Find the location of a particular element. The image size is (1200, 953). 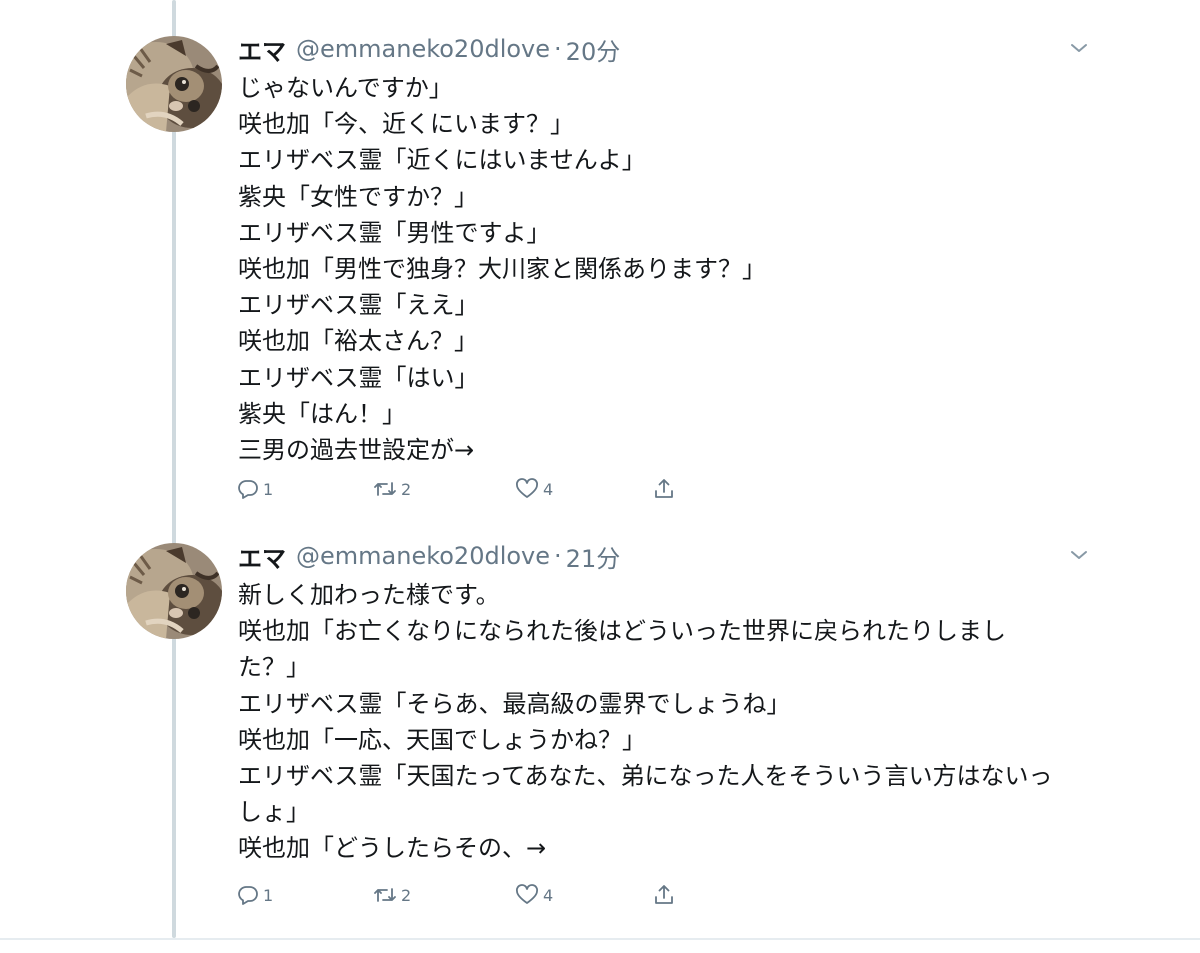

tweet-text-line: エリザベス霊「そらあ、最高級の霊界でしょうね」 is located at coordinates (514, 703).